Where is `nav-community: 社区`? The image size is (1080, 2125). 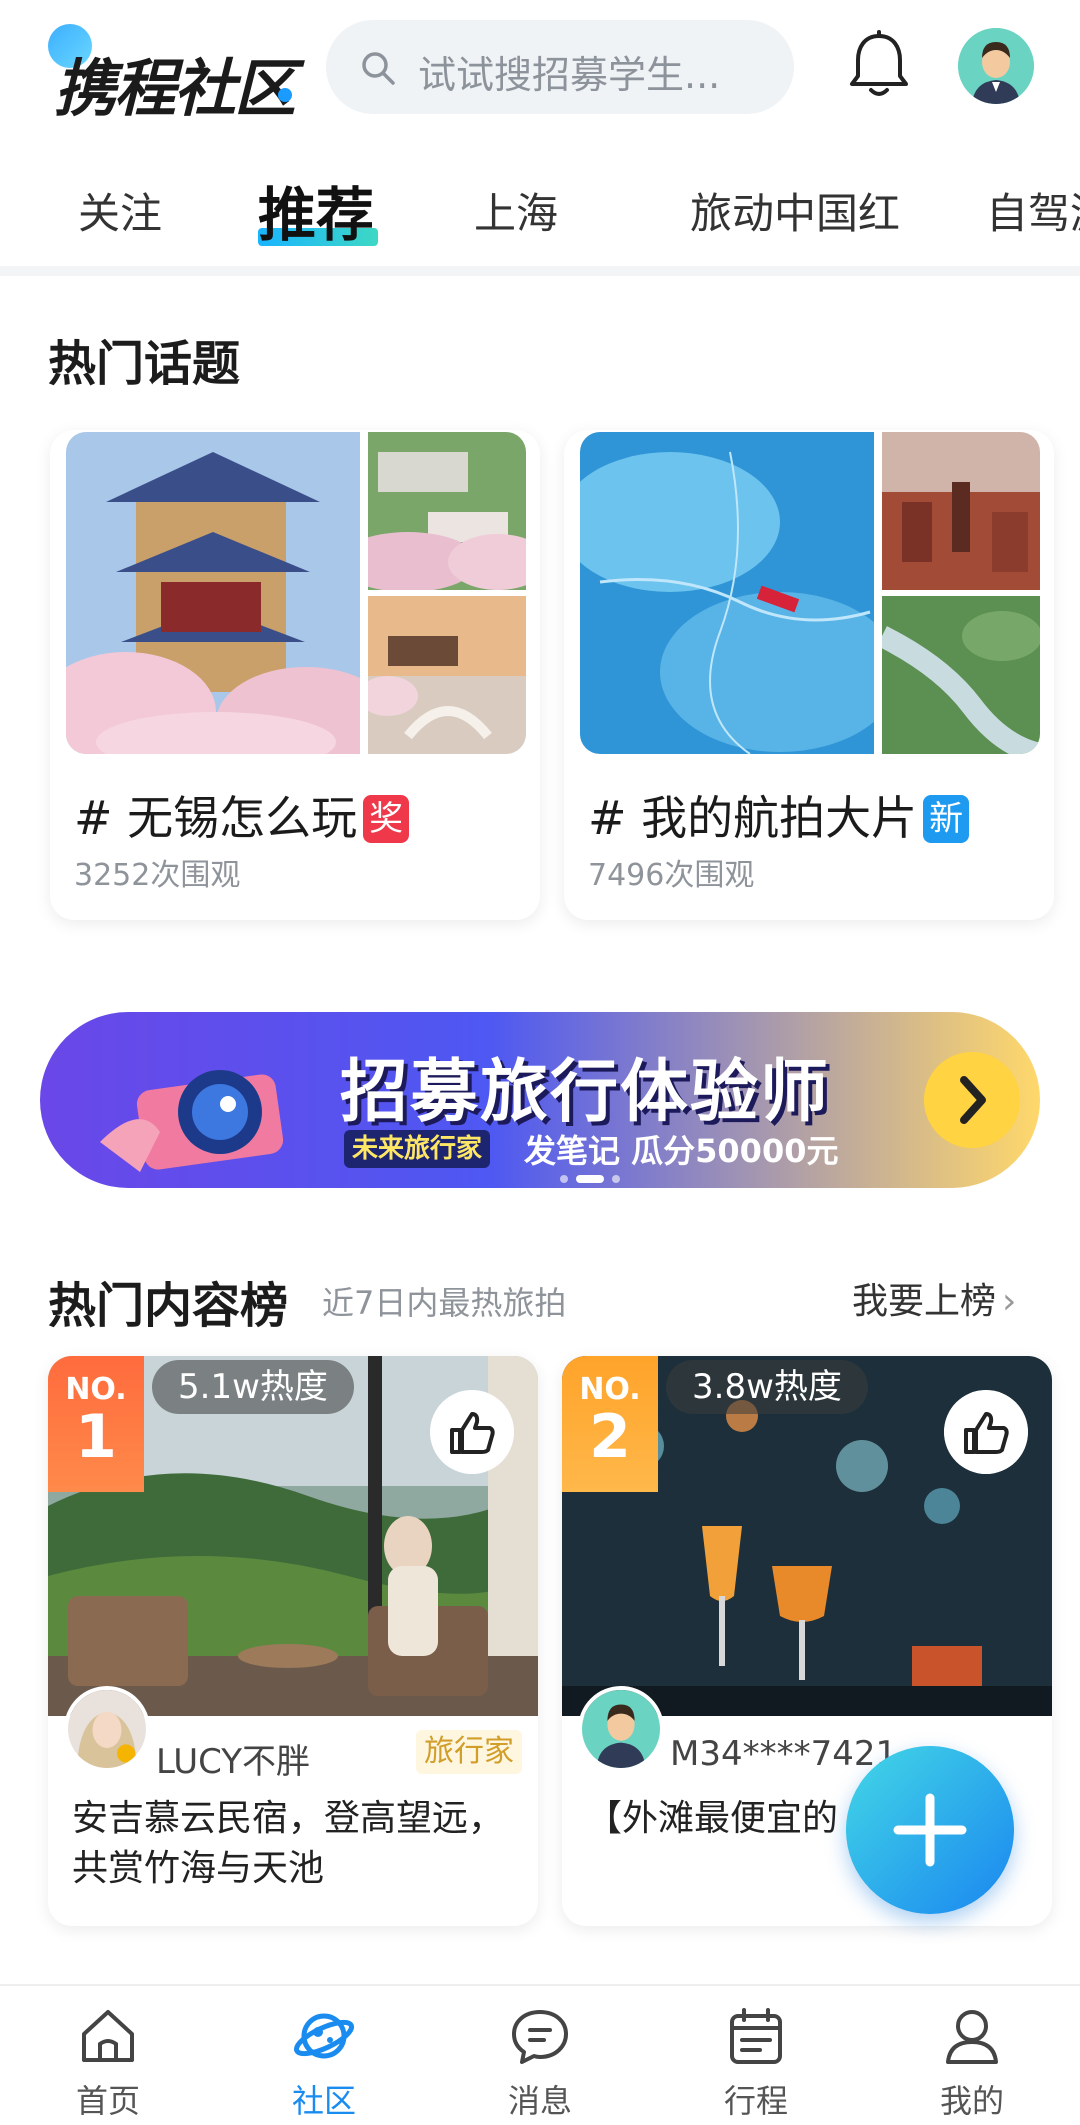 nav-community: 社区 is located at coordinates (324, 2063).